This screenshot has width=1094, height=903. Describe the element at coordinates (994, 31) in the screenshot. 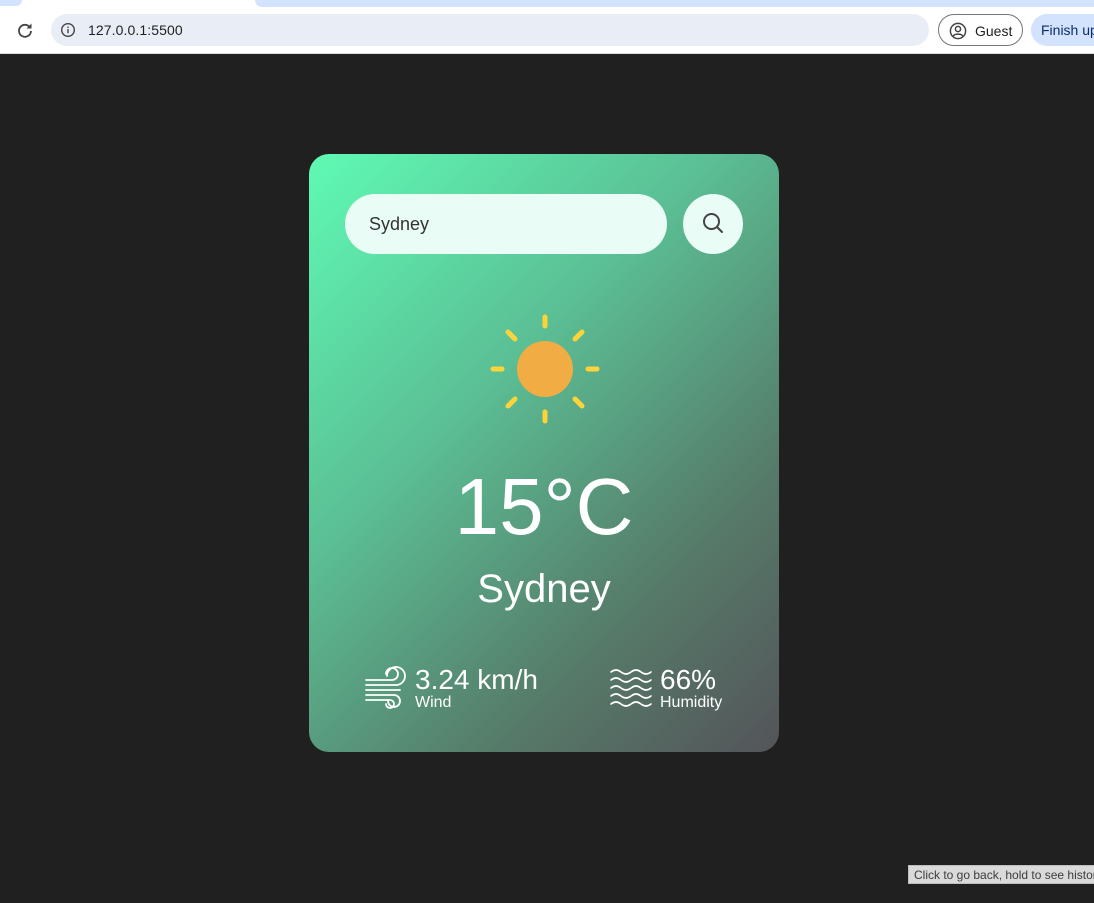

I see `profile-label: Guest` at that location.